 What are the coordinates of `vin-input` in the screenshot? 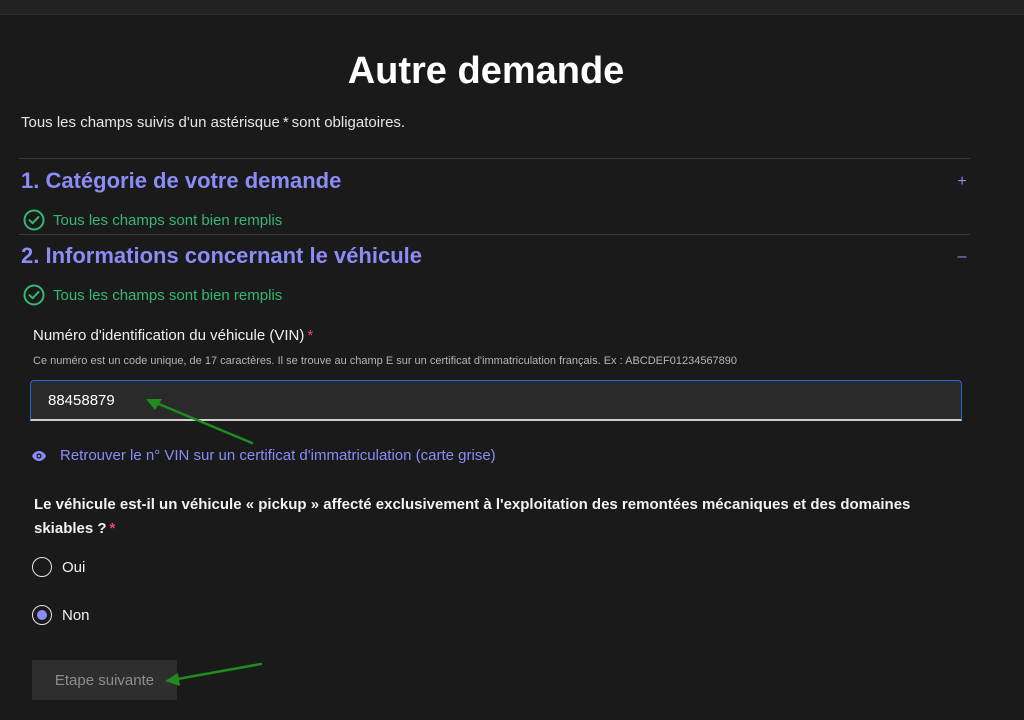 It's located at (496, 400).